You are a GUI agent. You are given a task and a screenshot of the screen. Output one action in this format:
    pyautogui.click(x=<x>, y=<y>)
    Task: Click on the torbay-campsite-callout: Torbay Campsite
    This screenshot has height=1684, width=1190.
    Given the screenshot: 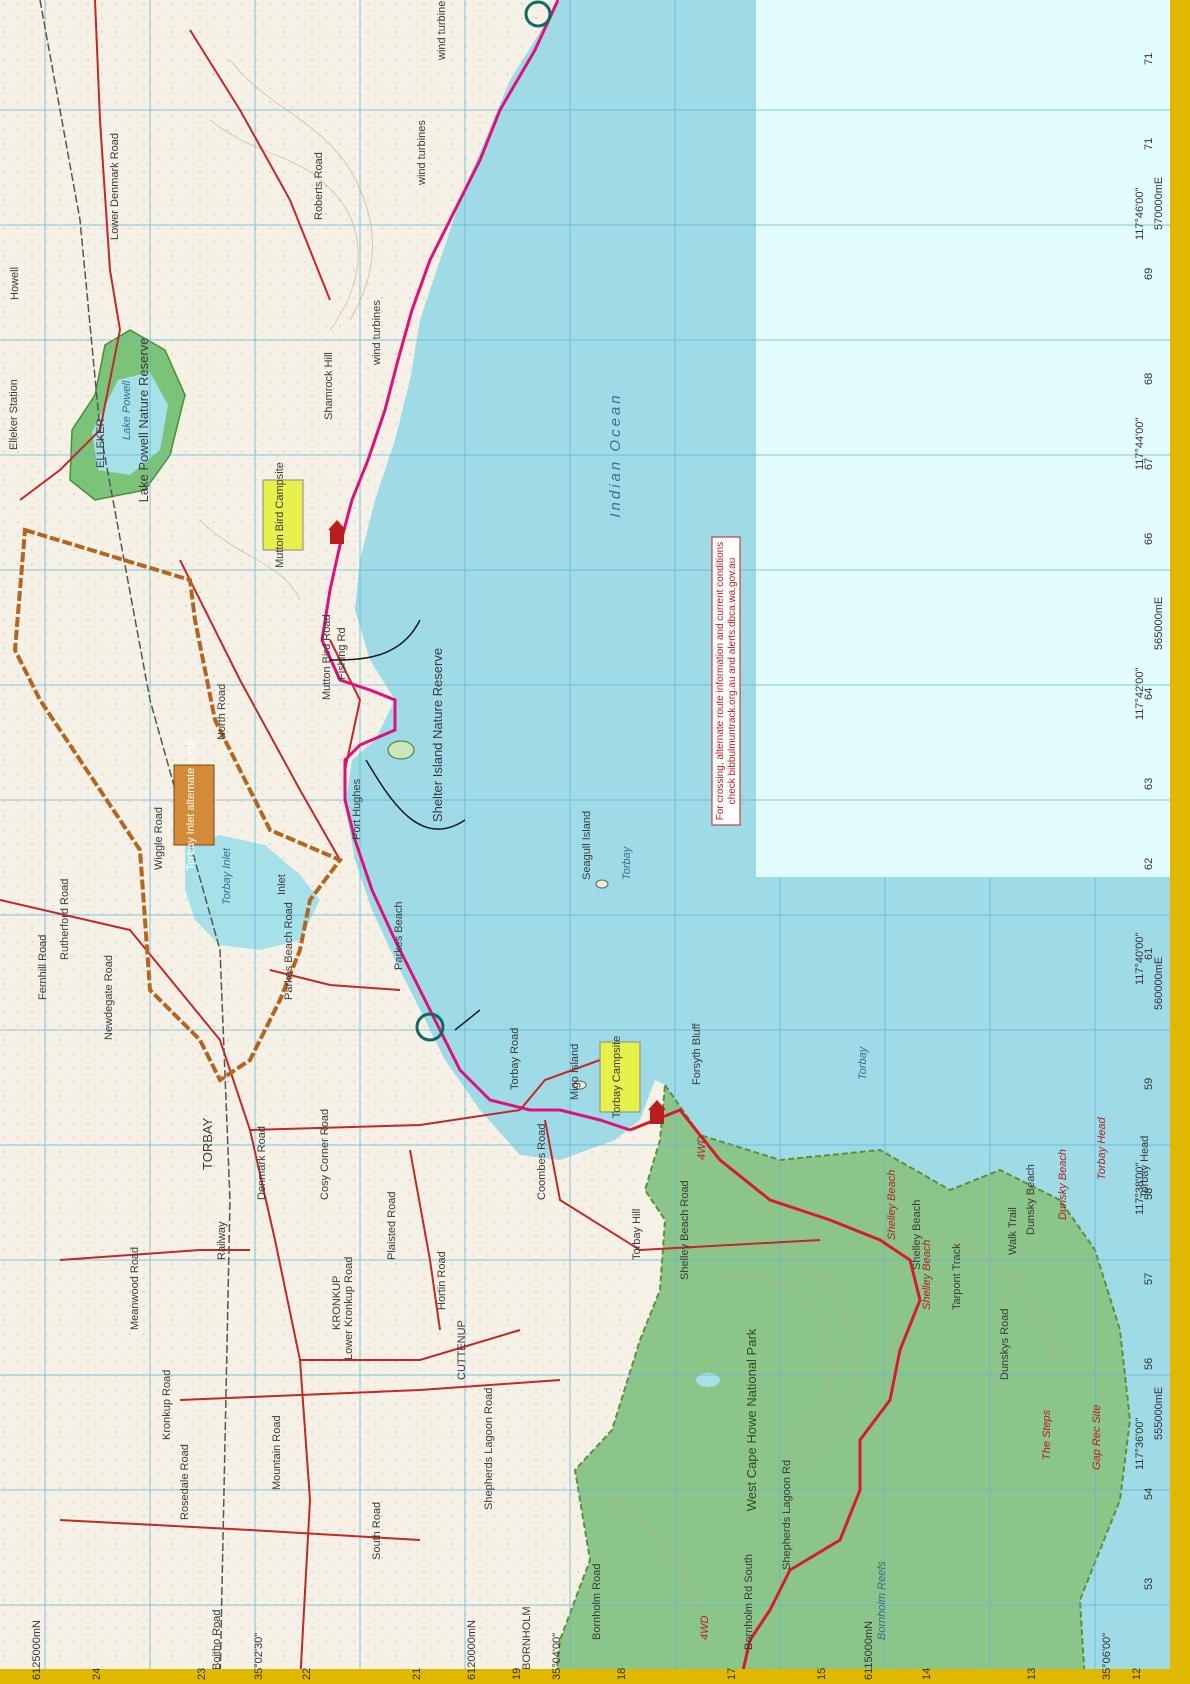 What is the action you would take?
    pyautogui.click(x=620, y=1077)
    